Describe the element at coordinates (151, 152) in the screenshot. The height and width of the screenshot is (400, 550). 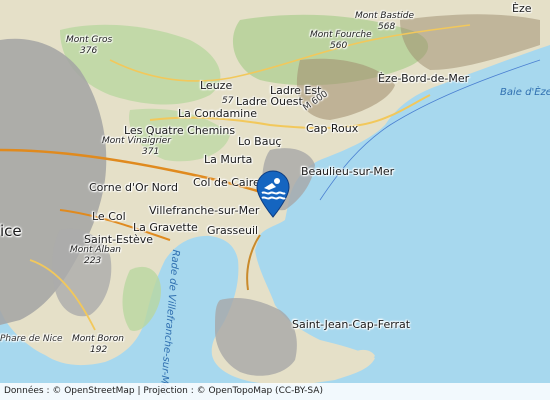
I see `peak-mont-vinaigrier-elevation: 371` at that location.